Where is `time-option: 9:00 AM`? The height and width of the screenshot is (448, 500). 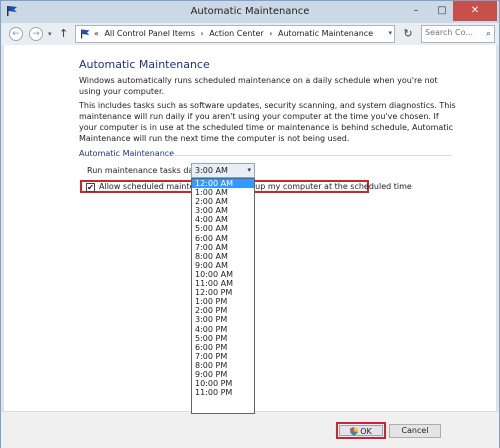 time-option: 9:00 AM is located at coordinates (223, 265).